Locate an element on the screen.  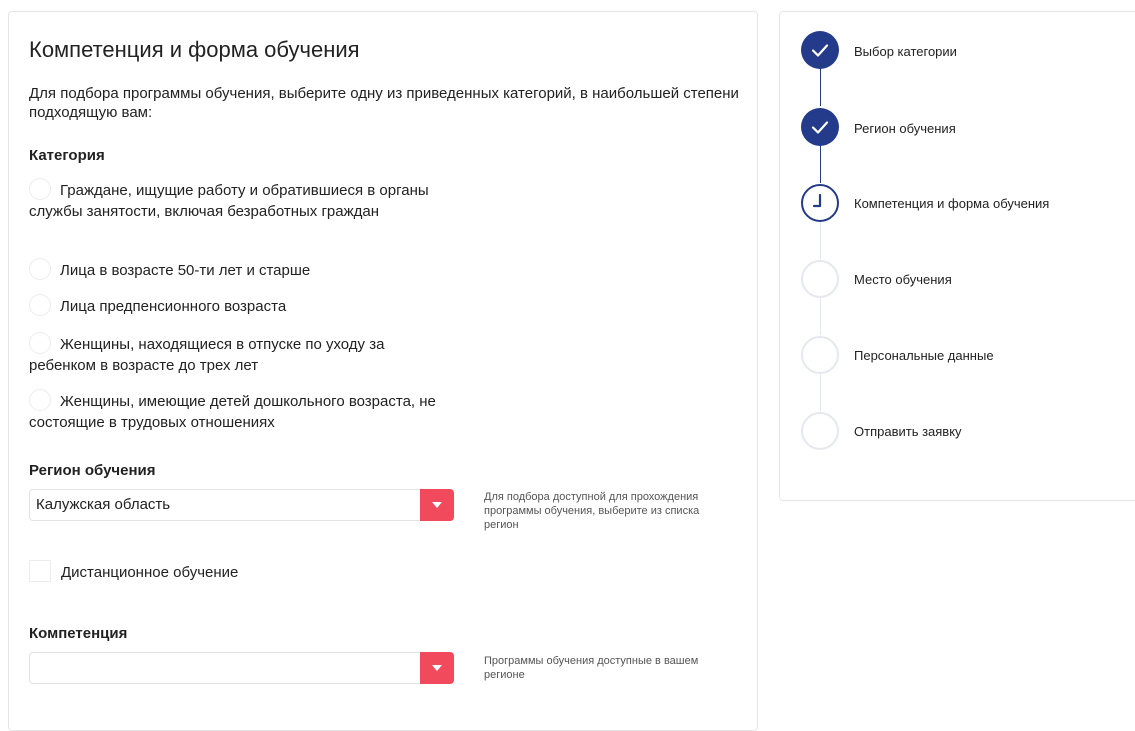
distance-learning-label: Дистанционное обучение is located at coordinates (150, 572).